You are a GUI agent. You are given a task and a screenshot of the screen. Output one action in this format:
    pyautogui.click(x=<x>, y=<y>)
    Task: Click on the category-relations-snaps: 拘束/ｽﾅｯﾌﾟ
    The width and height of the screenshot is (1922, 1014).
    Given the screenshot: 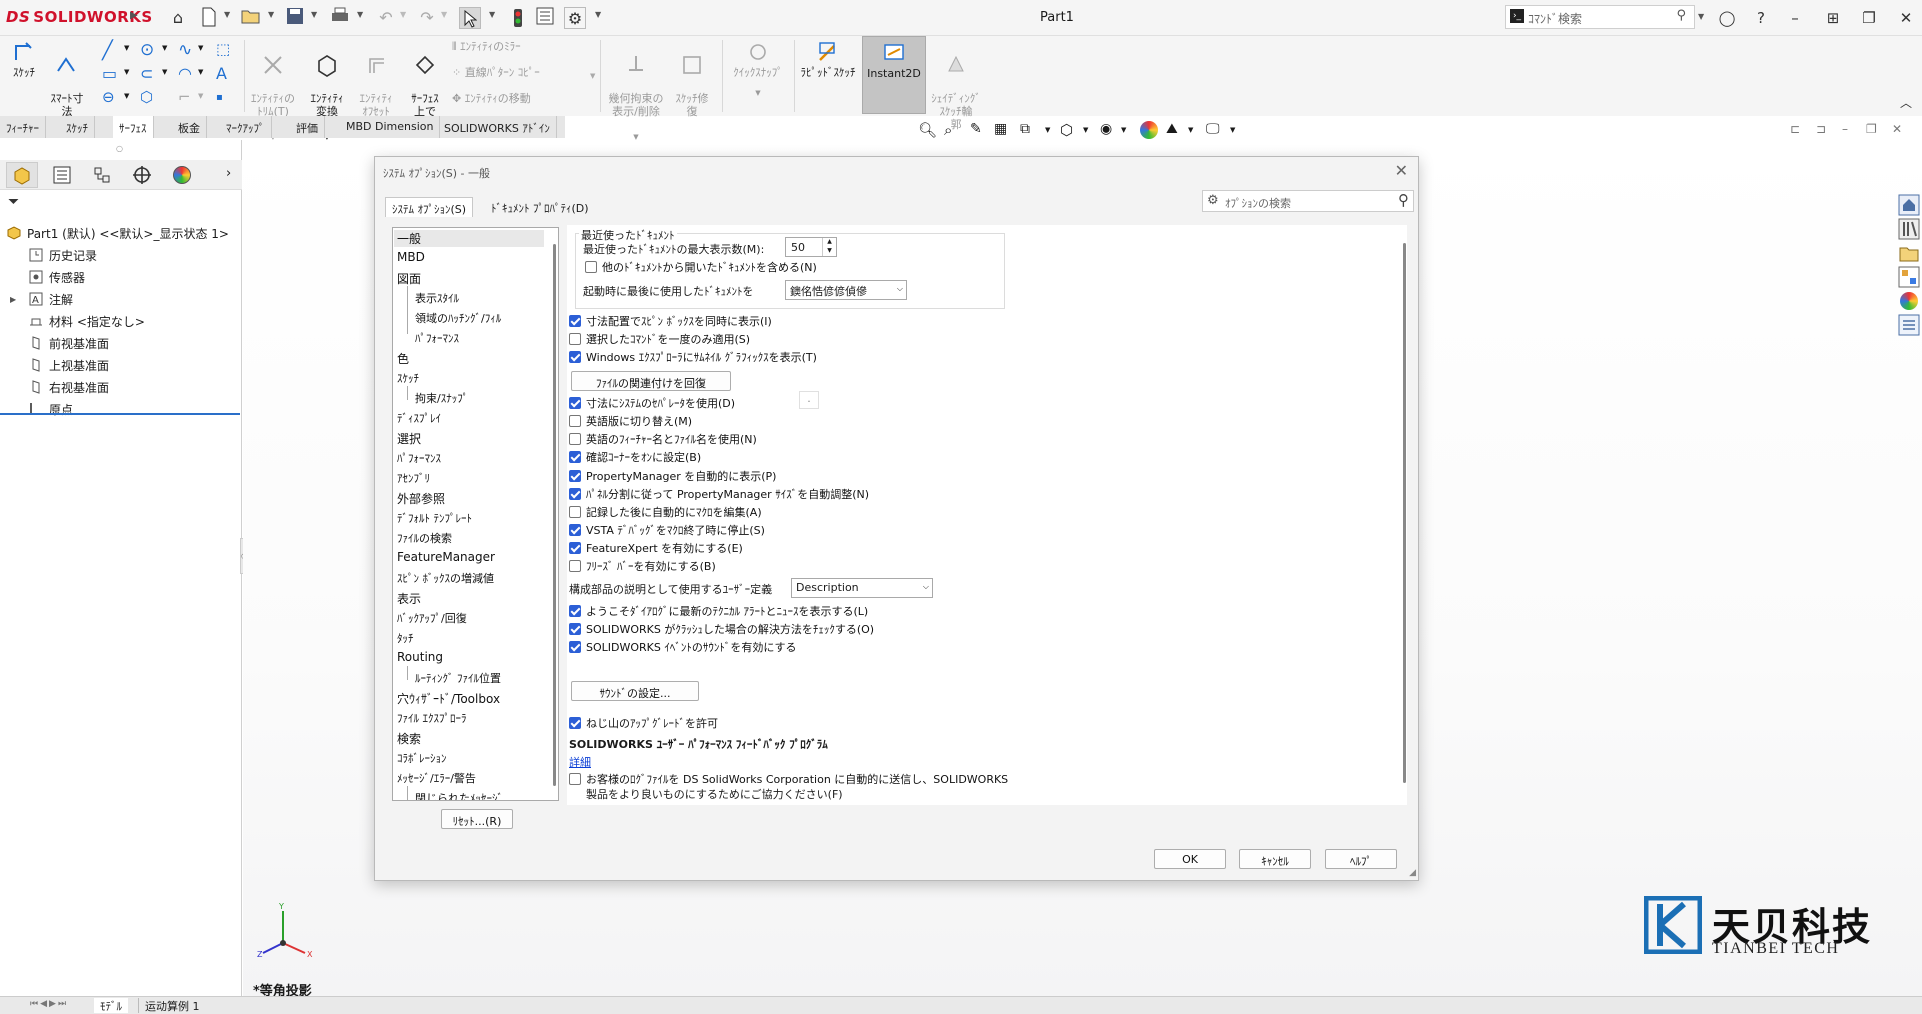 What is the action you would take?
    pyautogui.click(x=441, y=398)
    